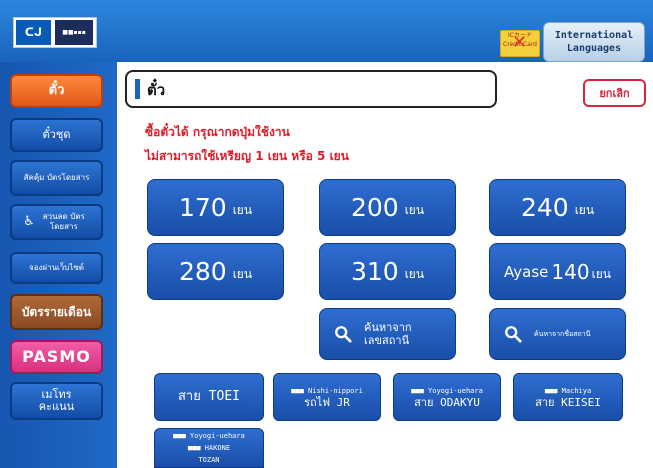  What do you see at coordinates (202, 207) in the screenshot?
I see `fare-amount: 170` at bounding box center [202, 207].